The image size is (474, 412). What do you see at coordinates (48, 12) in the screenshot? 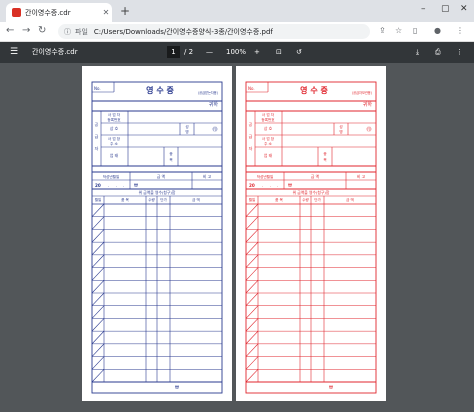
I see `tab-title: 간이영수증.cdr` at bounding box center [48, 12].